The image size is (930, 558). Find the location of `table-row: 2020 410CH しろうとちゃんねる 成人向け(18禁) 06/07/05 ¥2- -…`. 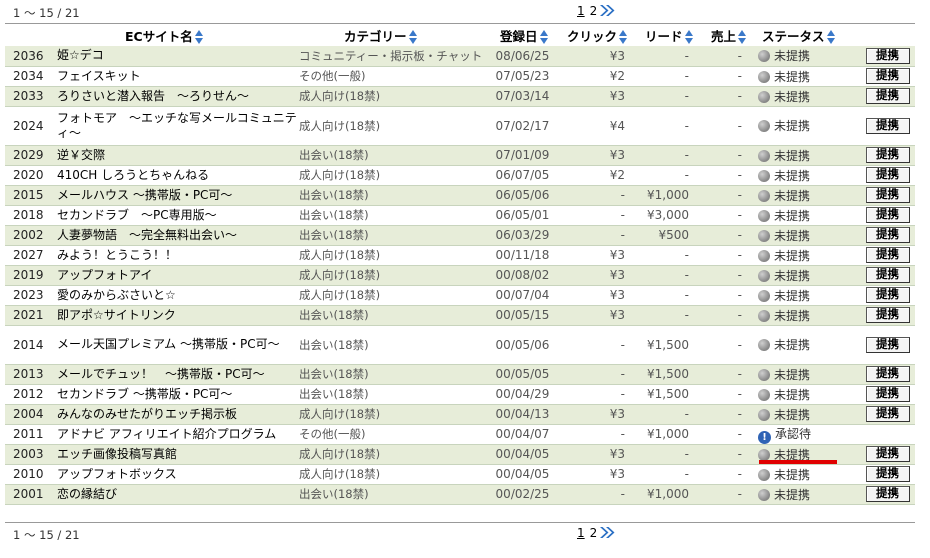

table-row: 2020 410CH しろうとちゃんねる 成人向け(18禁) 06/07/05 ¥2- -… is located at coordinates (460, 175).